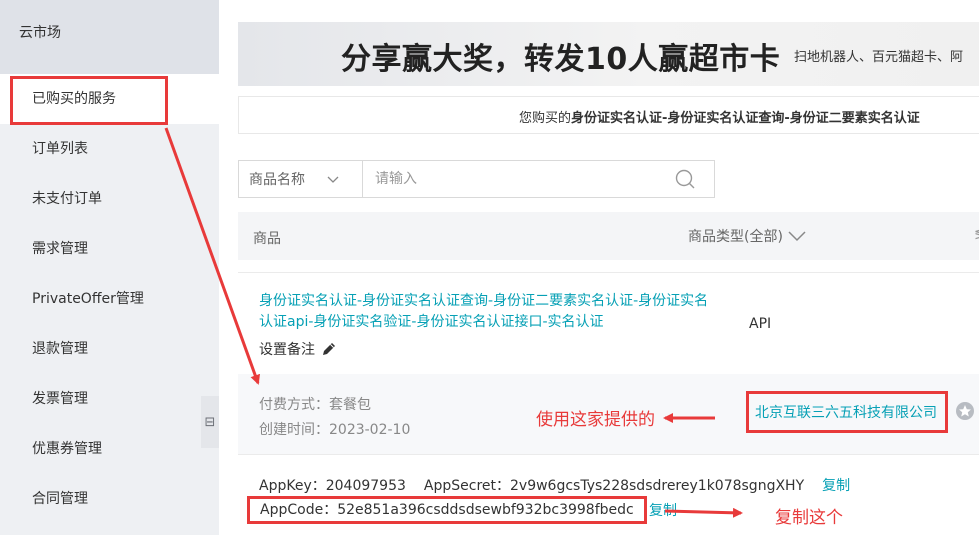 This screenshot has width=979, height=535. What do you see at coordinates (109, 37) in the screenshot?
I see `sidebar-title: 云市场` at bounding box center [109, 37].